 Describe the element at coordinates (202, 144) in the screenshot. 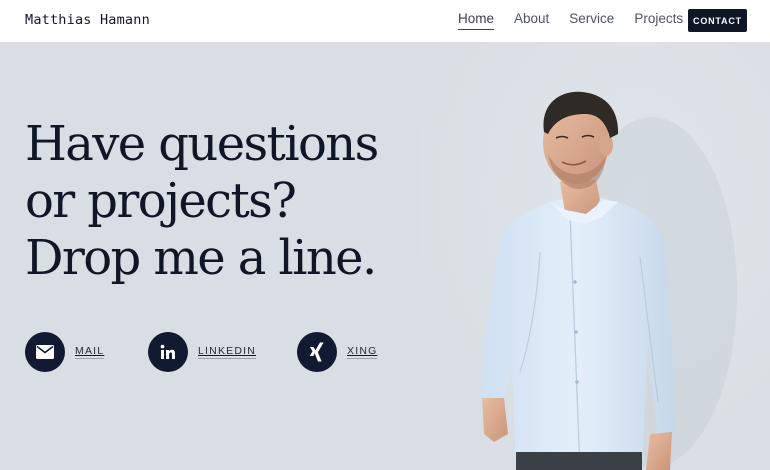

I see `headline-line-1: Have questions` at that location.